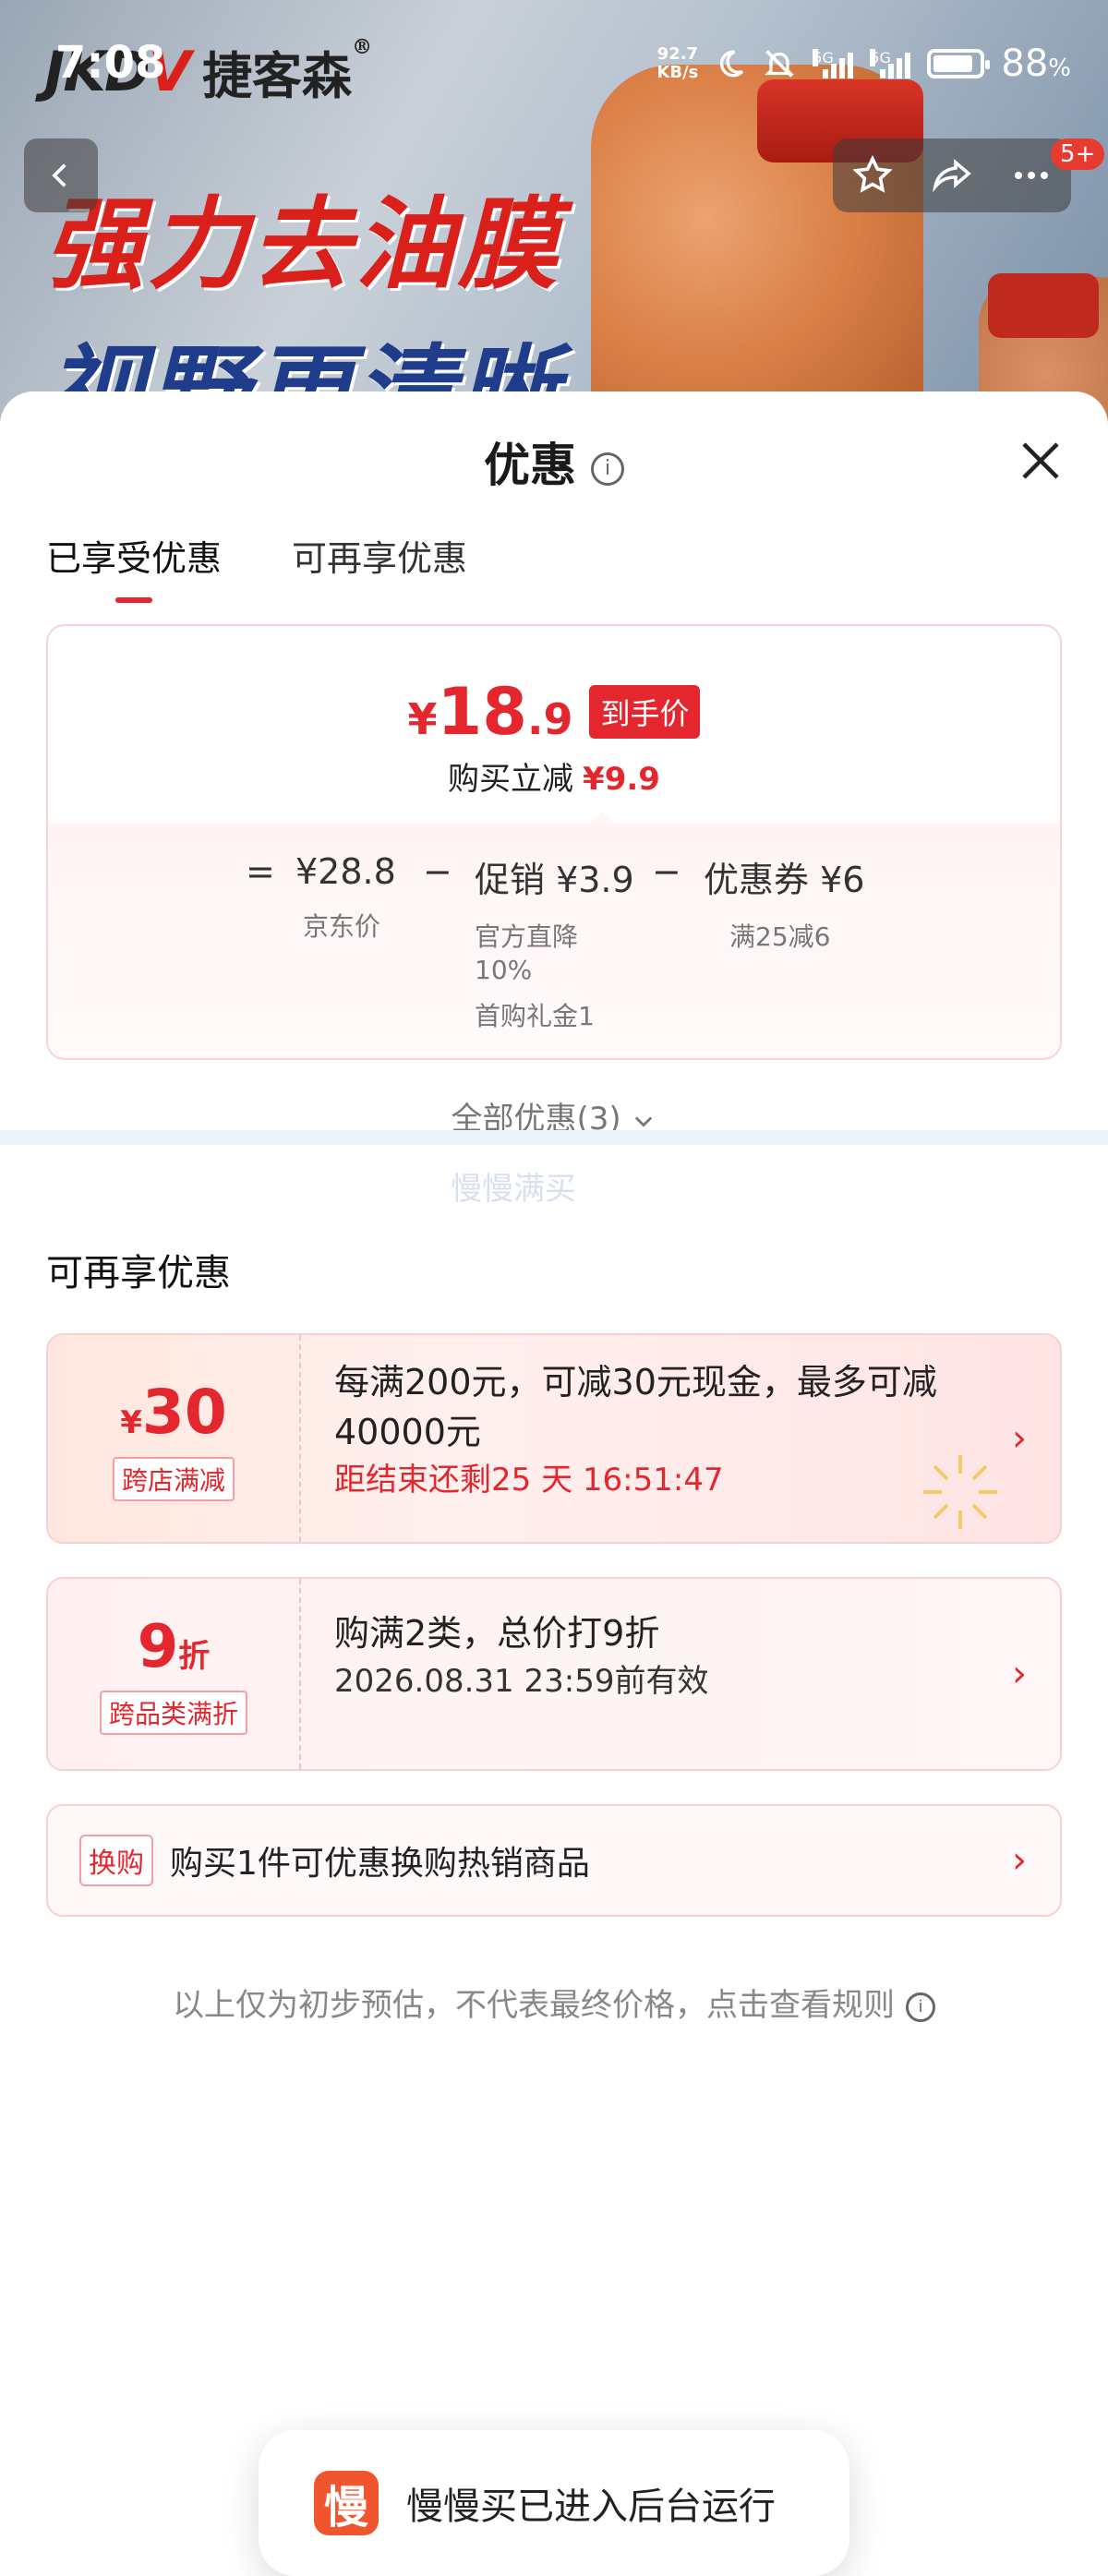 Image resolution: width=1108 pixels, height=2576 pixels. Describe the element at coordinates (527, 936) in the screenshot. I see `promo-desc-1: 官方直降` at that location.